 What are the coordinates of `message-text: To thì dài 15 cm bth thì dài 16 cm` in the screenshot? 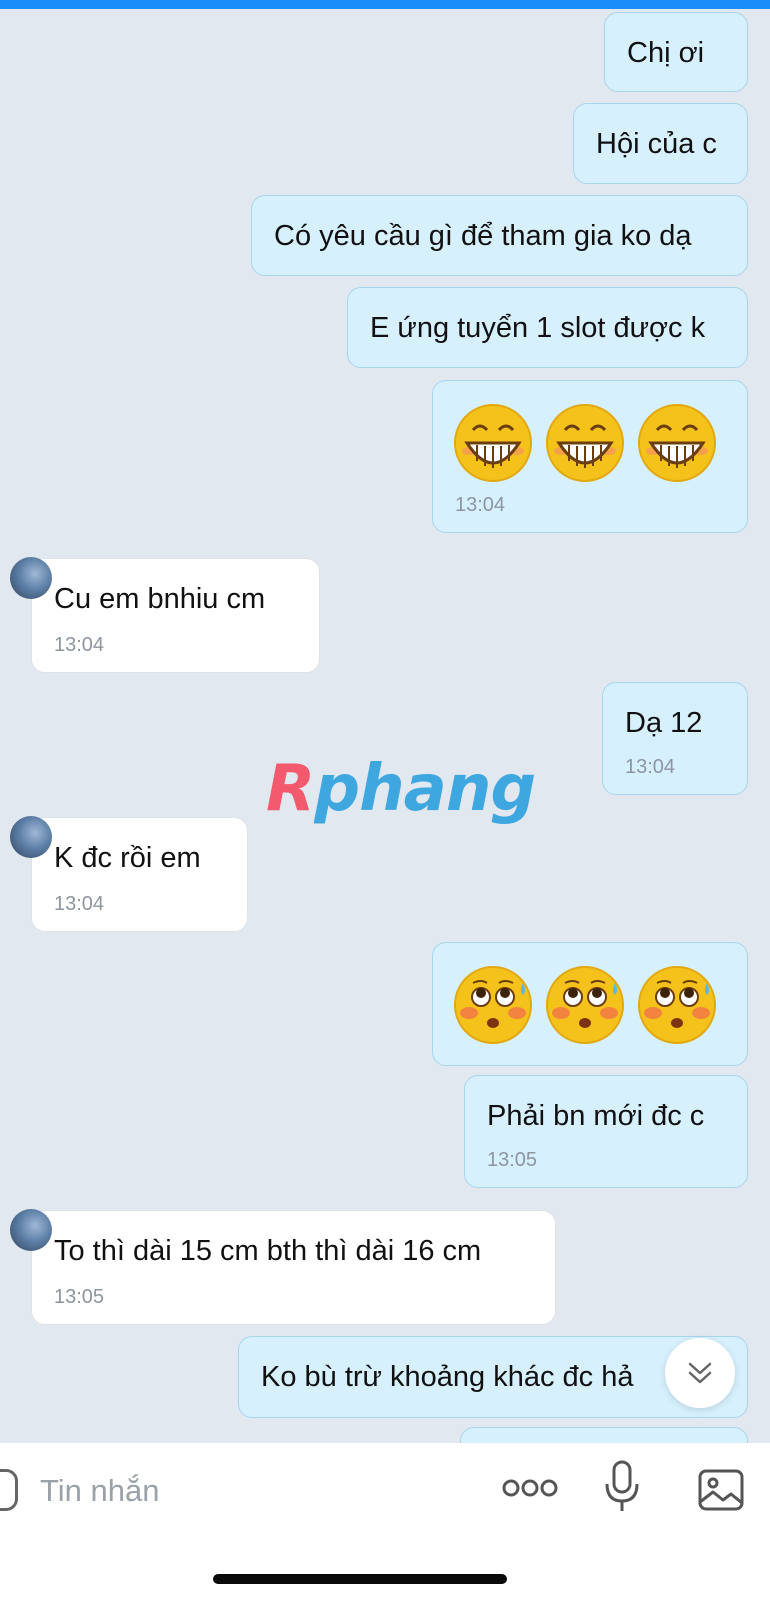 It's located at (268, 1251).